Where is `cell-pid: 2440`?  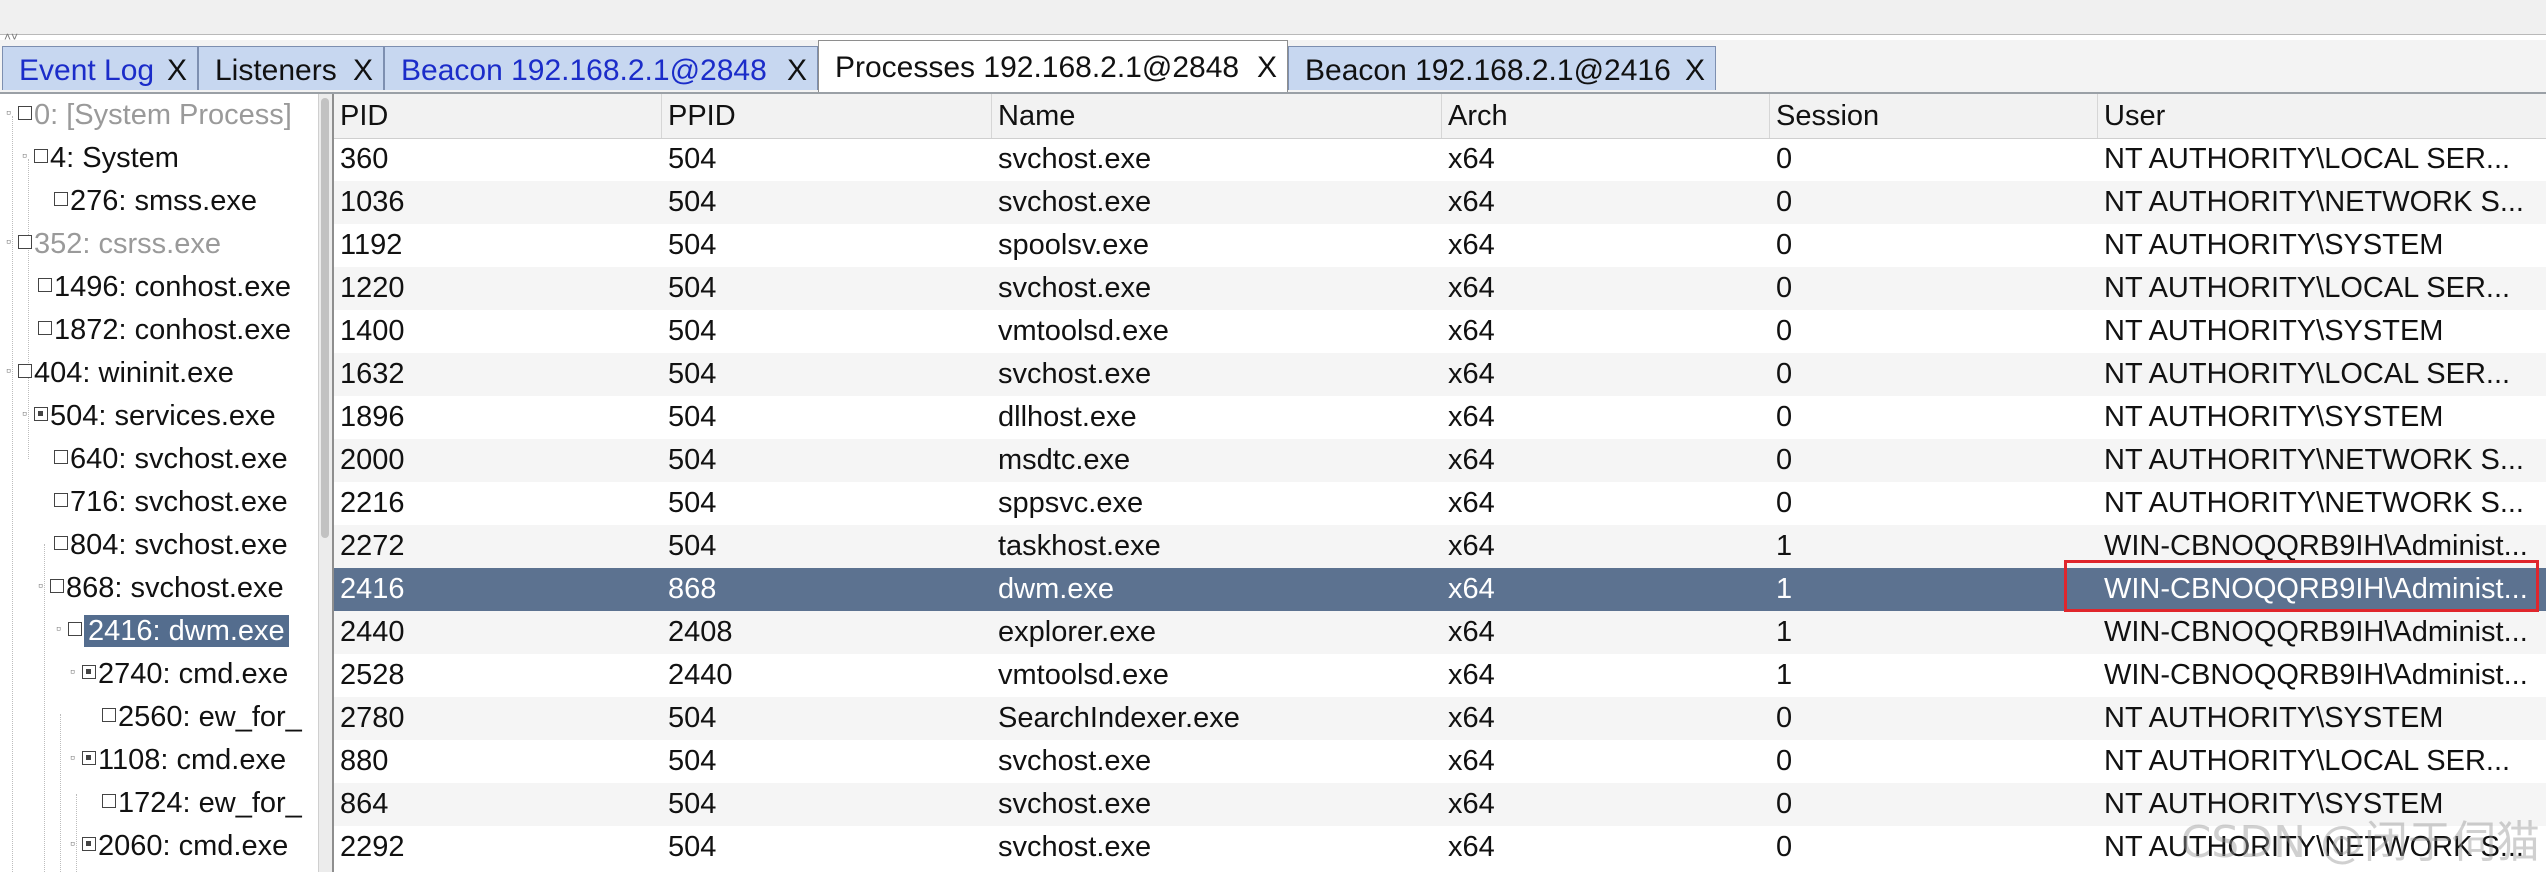 cell-pid: 2440 is located at coordinates (372, 632).